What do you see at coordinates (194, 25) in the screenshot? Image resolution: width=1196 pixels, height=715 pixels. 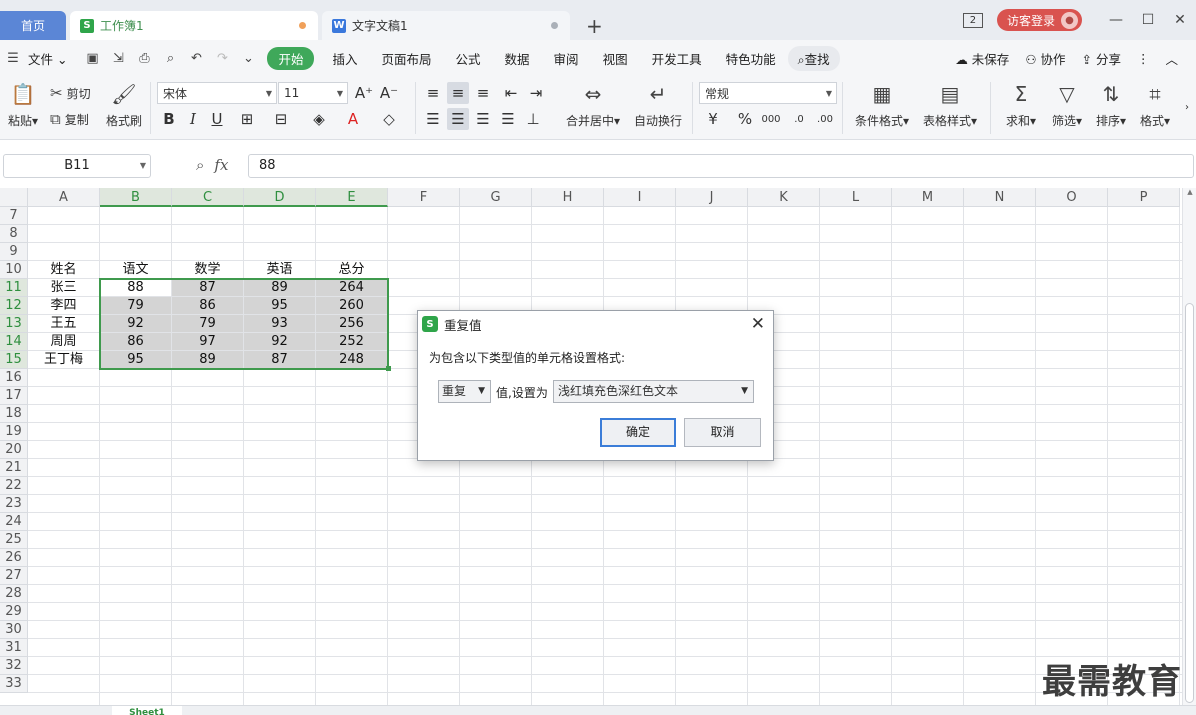 I see `tab-workbook: S 工作簿1` at bounding box center [194, 25].